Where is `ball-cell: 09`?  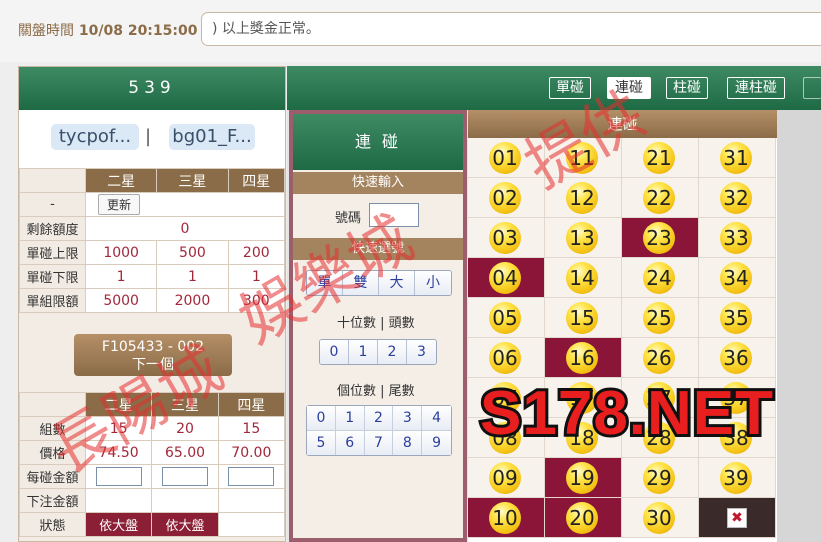 ball-cell: 09 is located at coordinates (506, 478).